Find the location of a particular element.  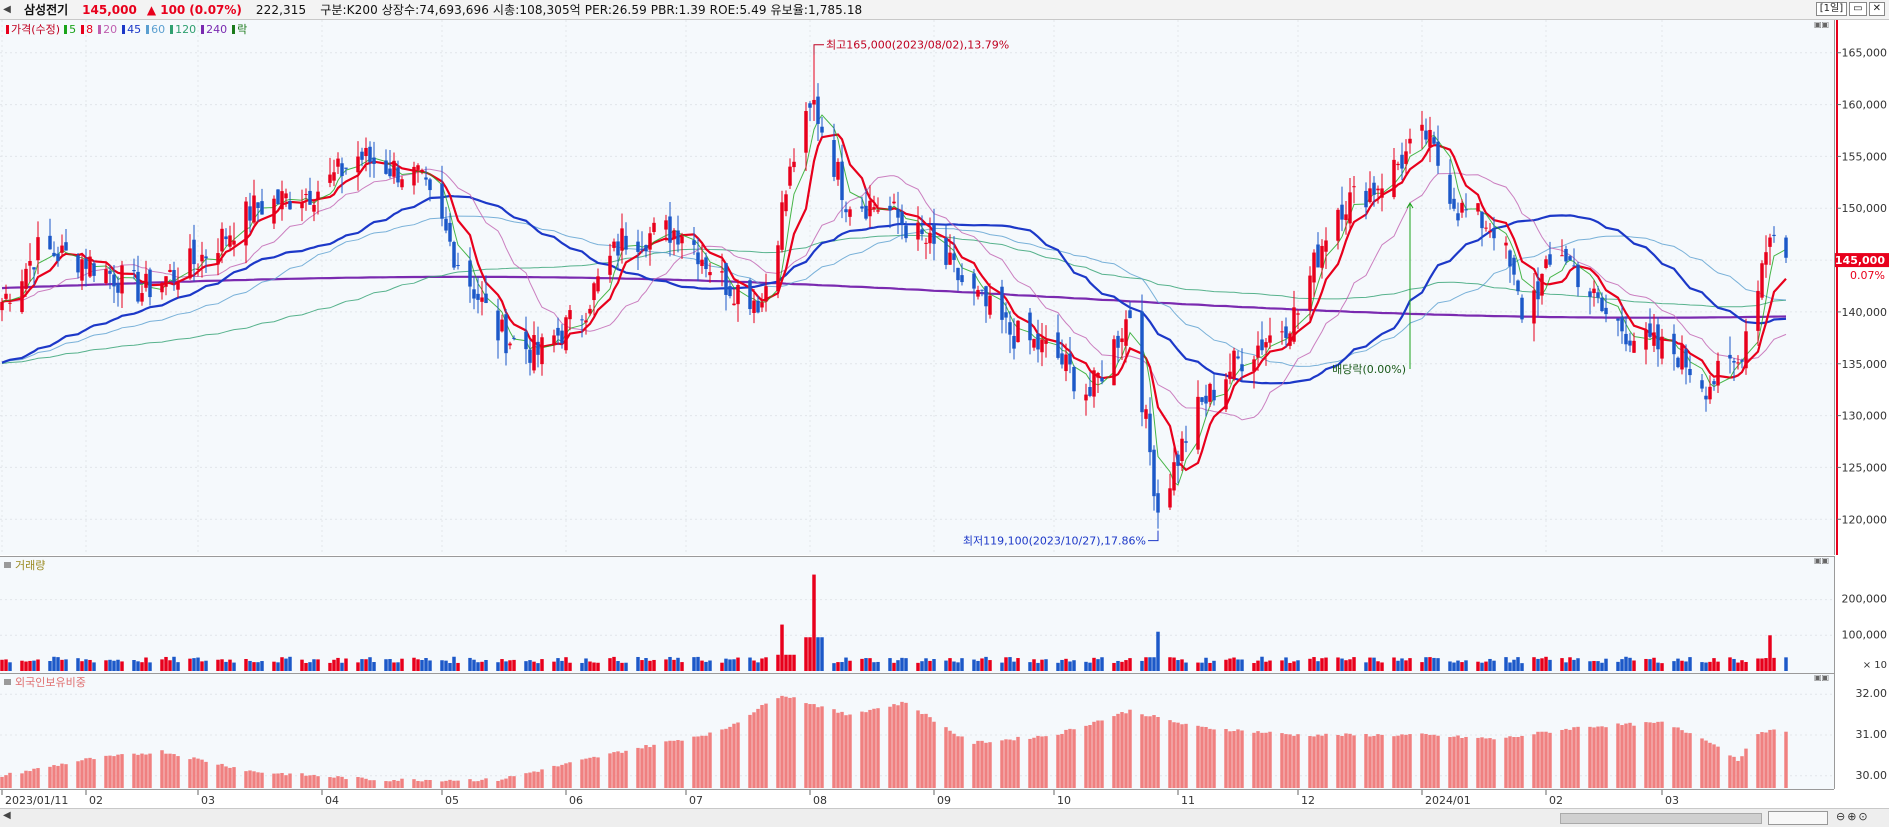

price-tick-label: 150,000 is located at coordinates (1865, 208).